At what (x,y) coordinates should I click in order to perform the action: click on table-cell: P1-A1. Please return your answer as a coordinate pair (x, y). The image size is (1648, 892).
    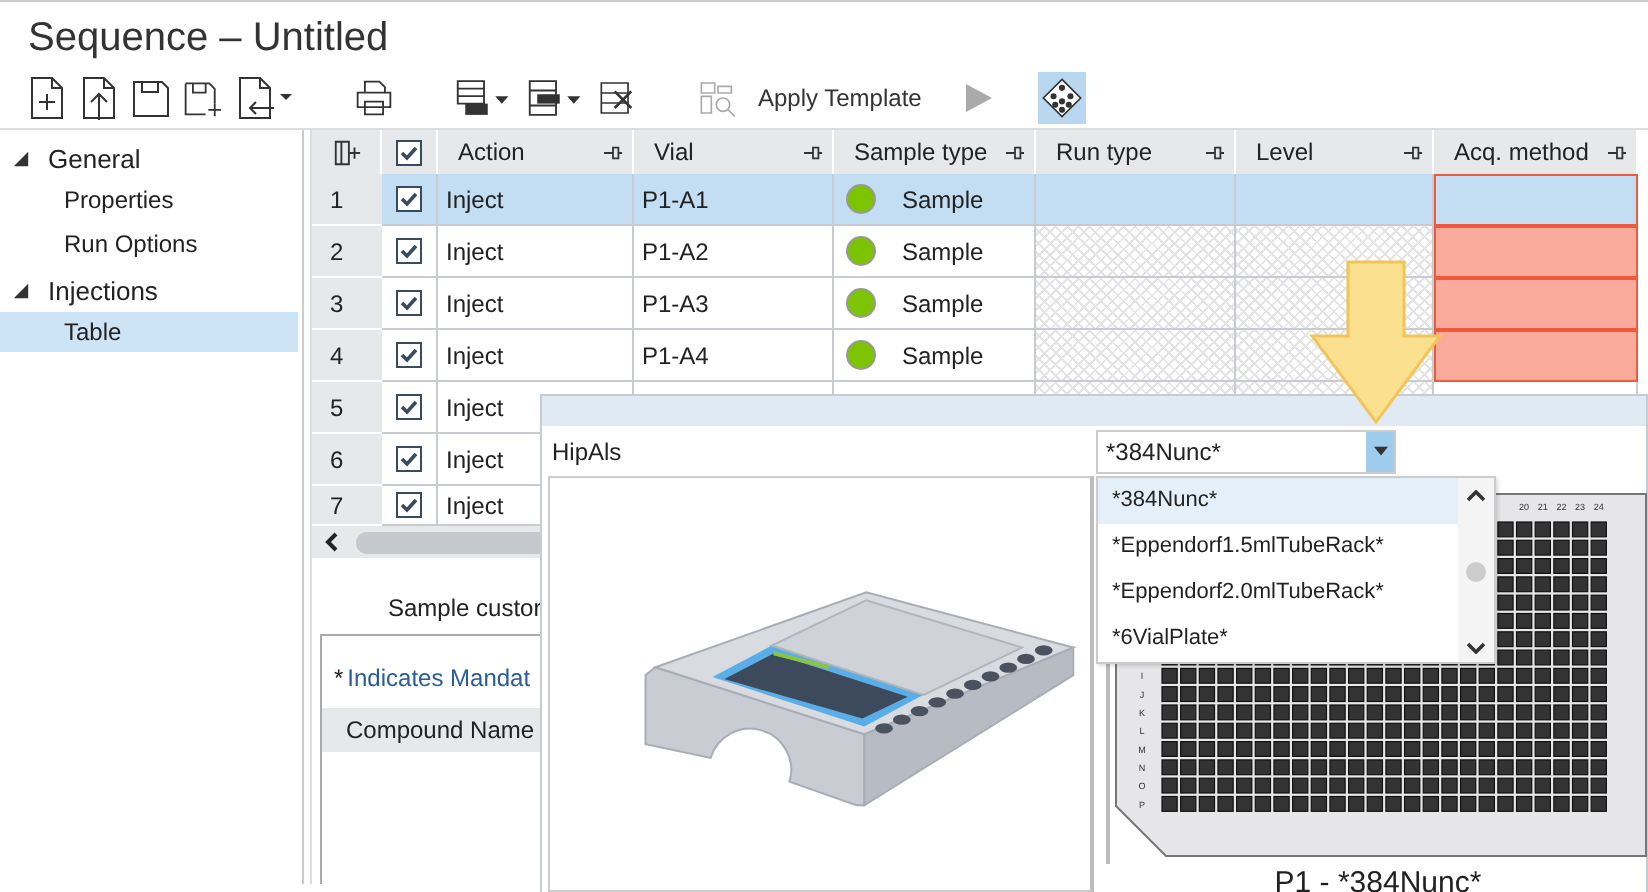
    Looking at the image, I should click on (734, 200).